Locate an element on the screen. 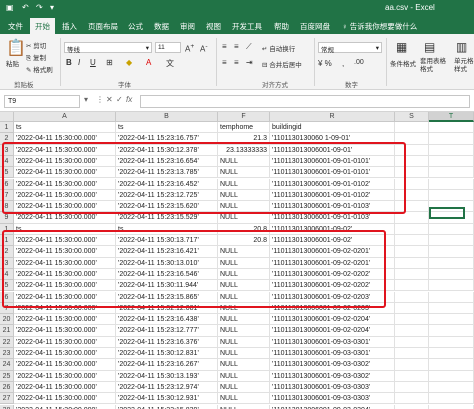 Image resolution: width=474 pixels, height=409 pixels. tab-view: 视图 is located at coordinates (213, 26).